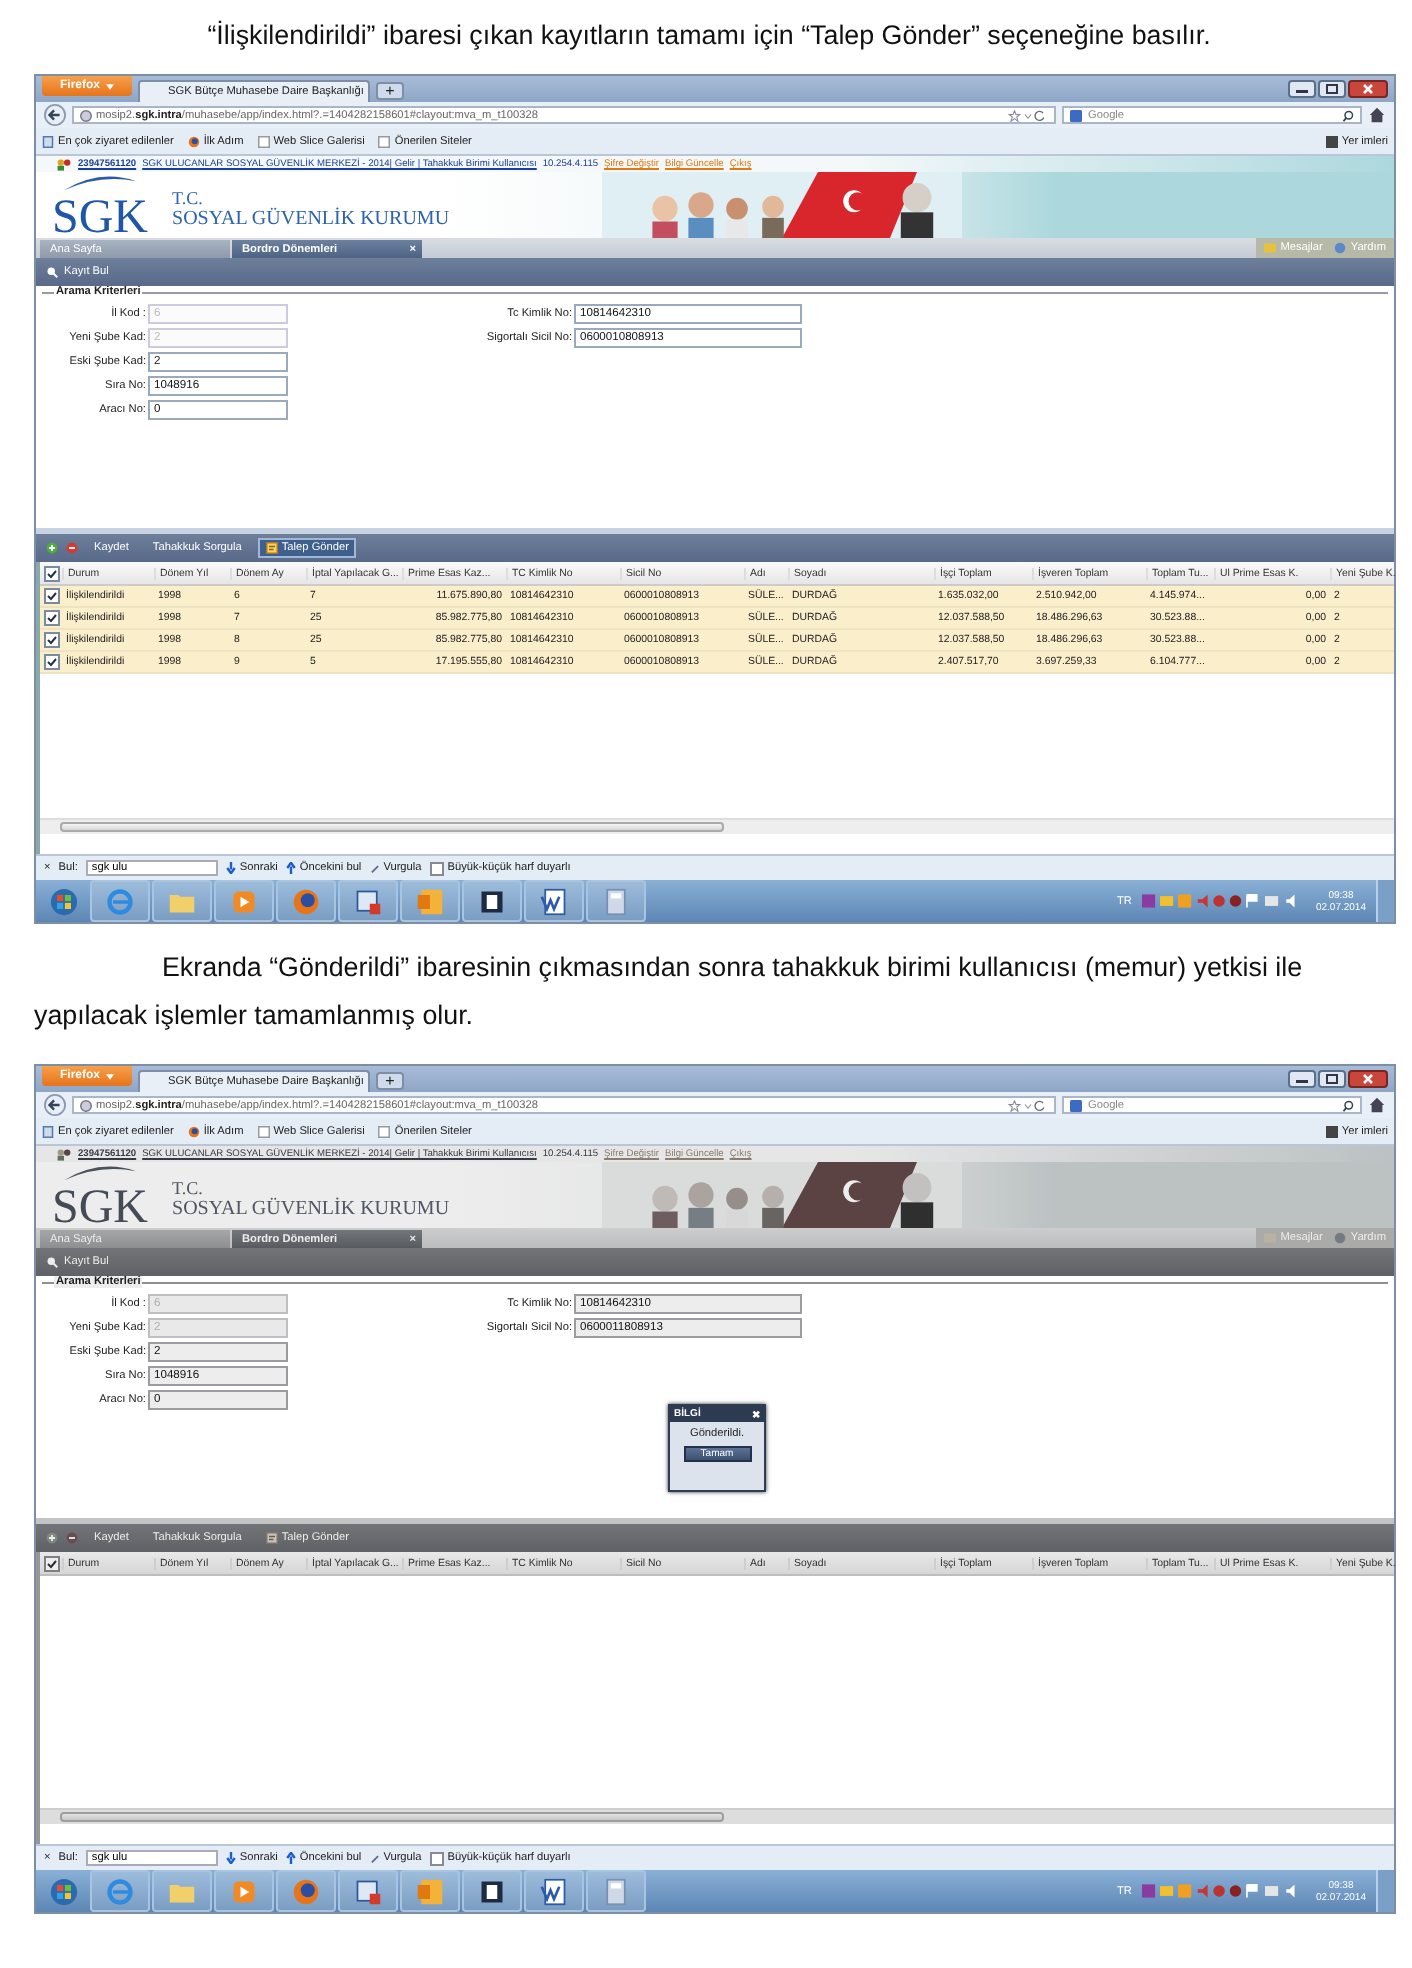 The image size is (1412, 1968). What do you see at coordinates (668, 992) in the screenshot?
I see `paragraph: Ekranda “Gönderildi” ibaresinin çıkmasından sonra tahakkuk birimi kullanıcısı (memur) yetkisi ile yapılacak işlemler tamamlanmış olur.` at bounding box center [668, 992].